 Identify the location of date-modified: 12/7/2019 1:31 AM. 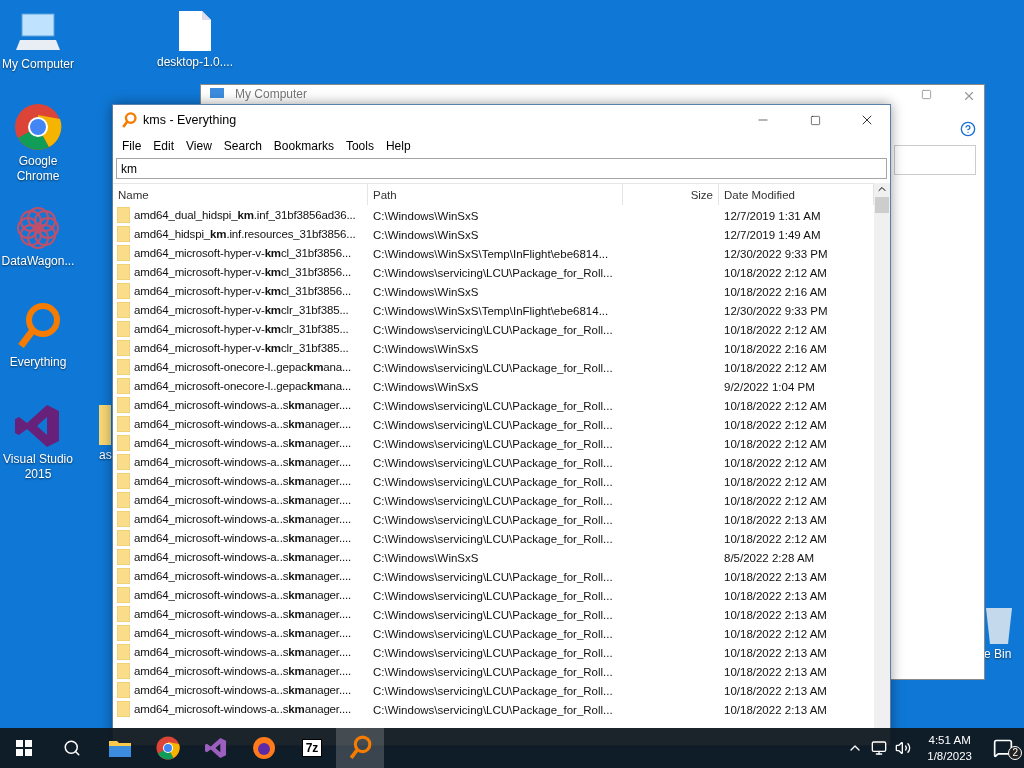
(772, 215).